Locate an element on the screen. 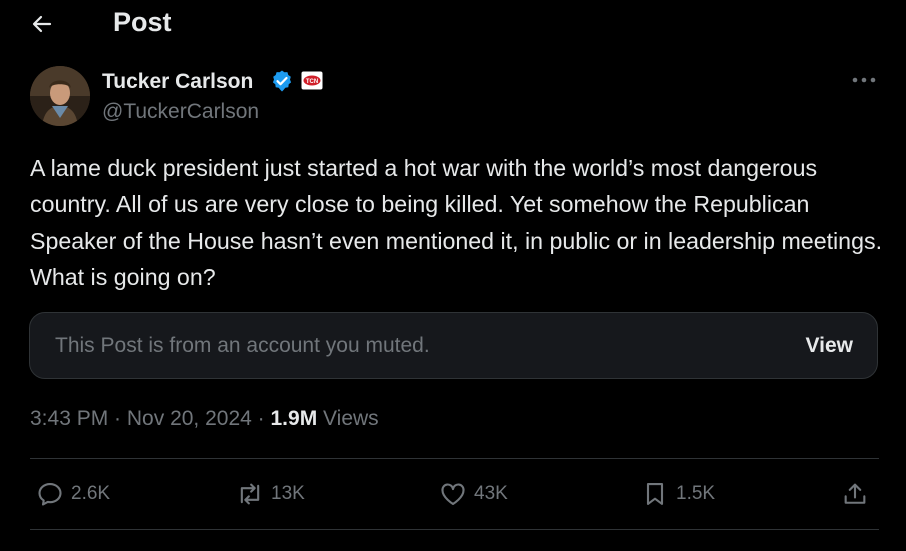 The image size is (906, 551). like-count: 43K is located at coordinates (491, 493).